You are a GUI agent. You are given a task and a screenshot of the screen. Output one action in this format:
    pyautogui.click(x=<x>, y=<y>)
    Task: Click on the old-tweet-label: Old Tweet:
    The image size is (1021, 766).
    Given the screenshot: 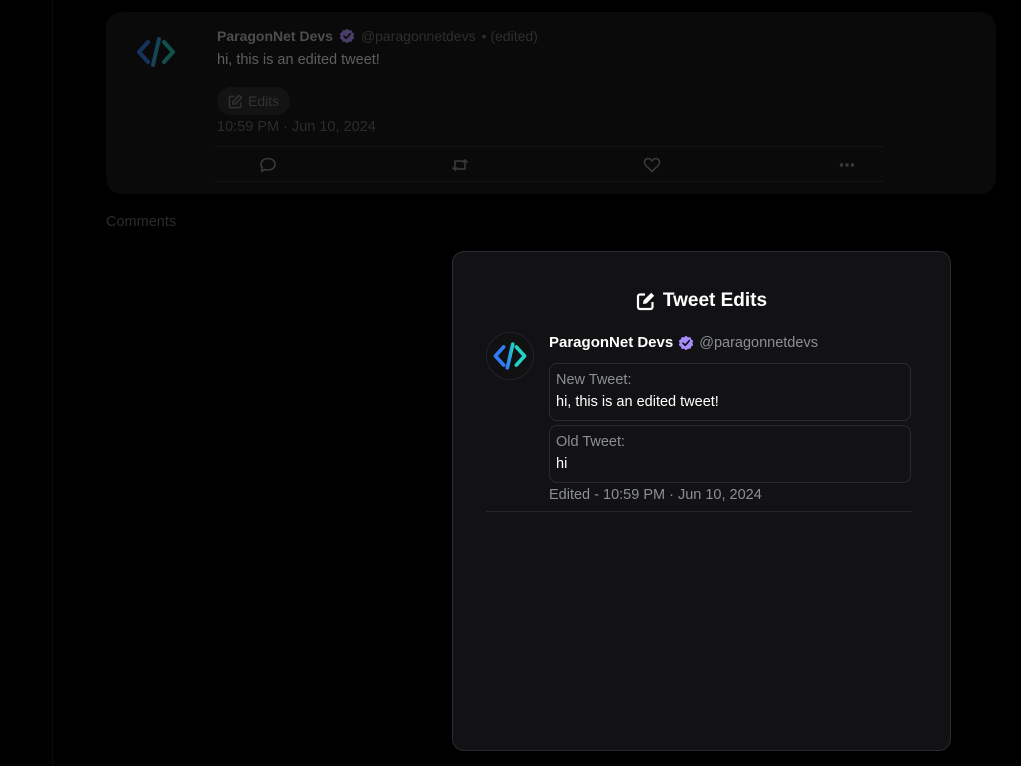 What is the action you would take?
    pyautogui.click(x=591, y=442)
    